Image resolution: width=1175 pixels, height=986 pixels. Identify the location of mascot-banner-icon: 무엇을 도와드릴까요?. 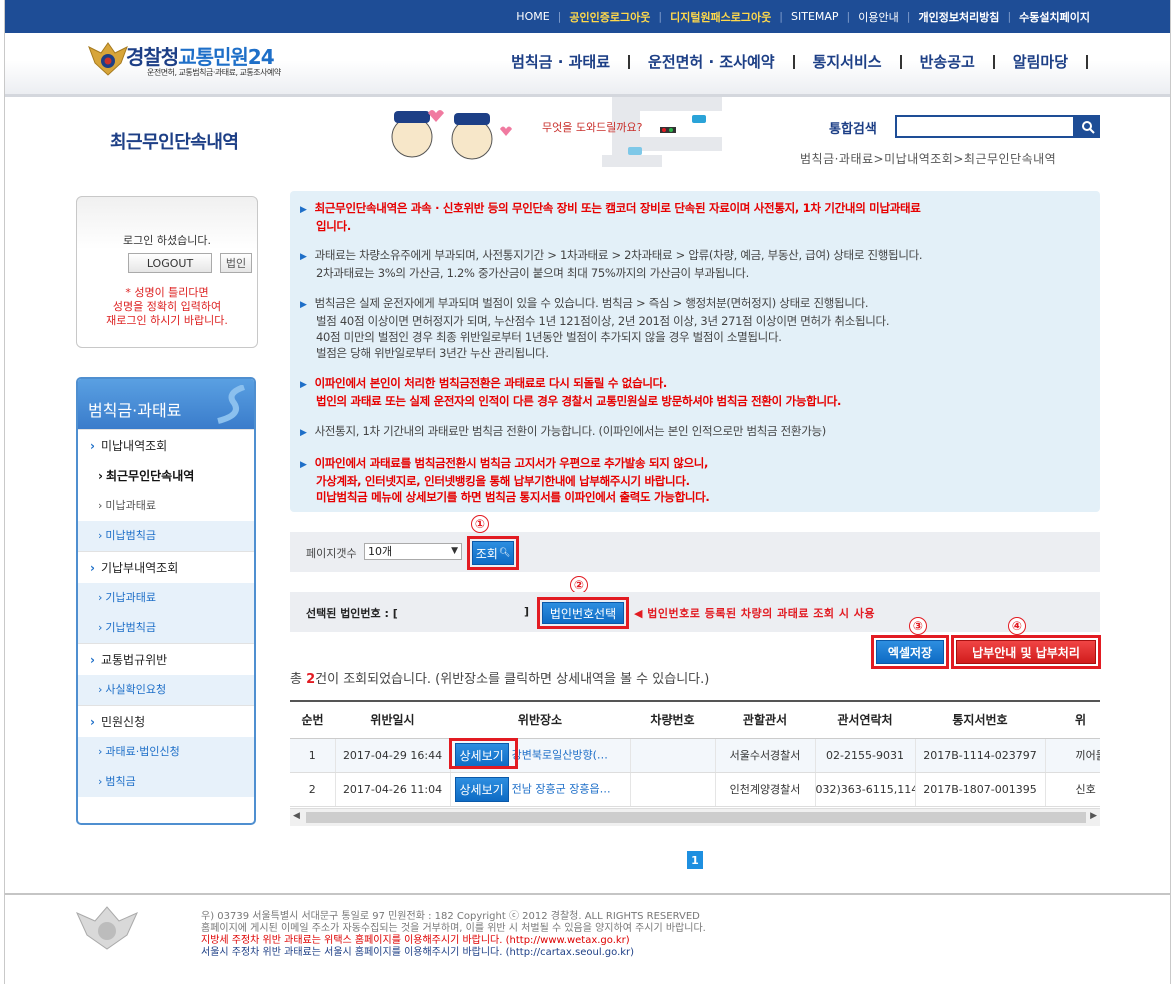
(556, 132).